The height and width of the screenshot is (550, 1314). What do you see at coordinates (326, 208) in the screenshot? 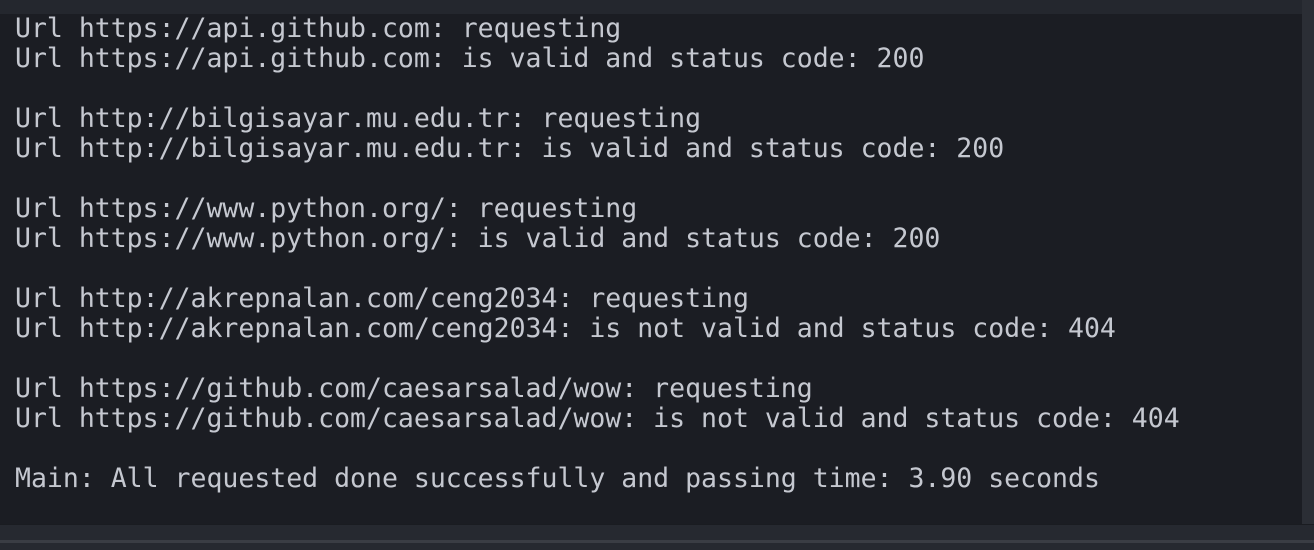
I see `output-line: Url https://www.python.org/: requesting` at bounding box center [326, 208].